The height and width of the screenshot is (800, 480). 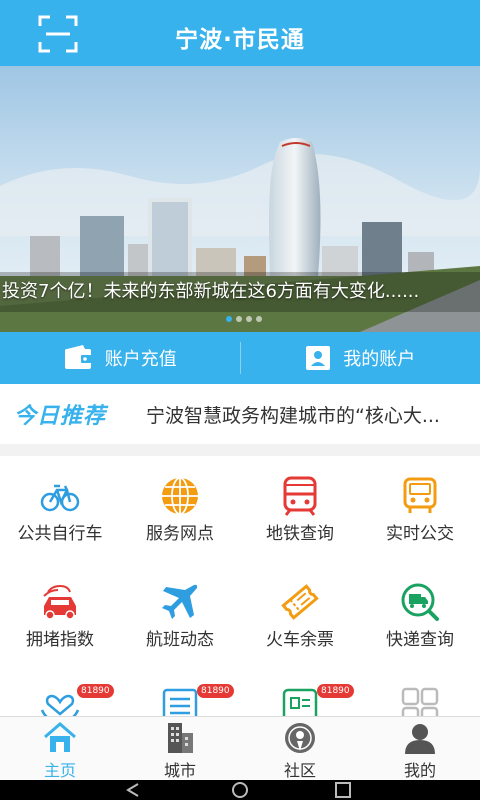 I want to click on service-public-bicycle: 公共自行车, so click(x=60, y=509).